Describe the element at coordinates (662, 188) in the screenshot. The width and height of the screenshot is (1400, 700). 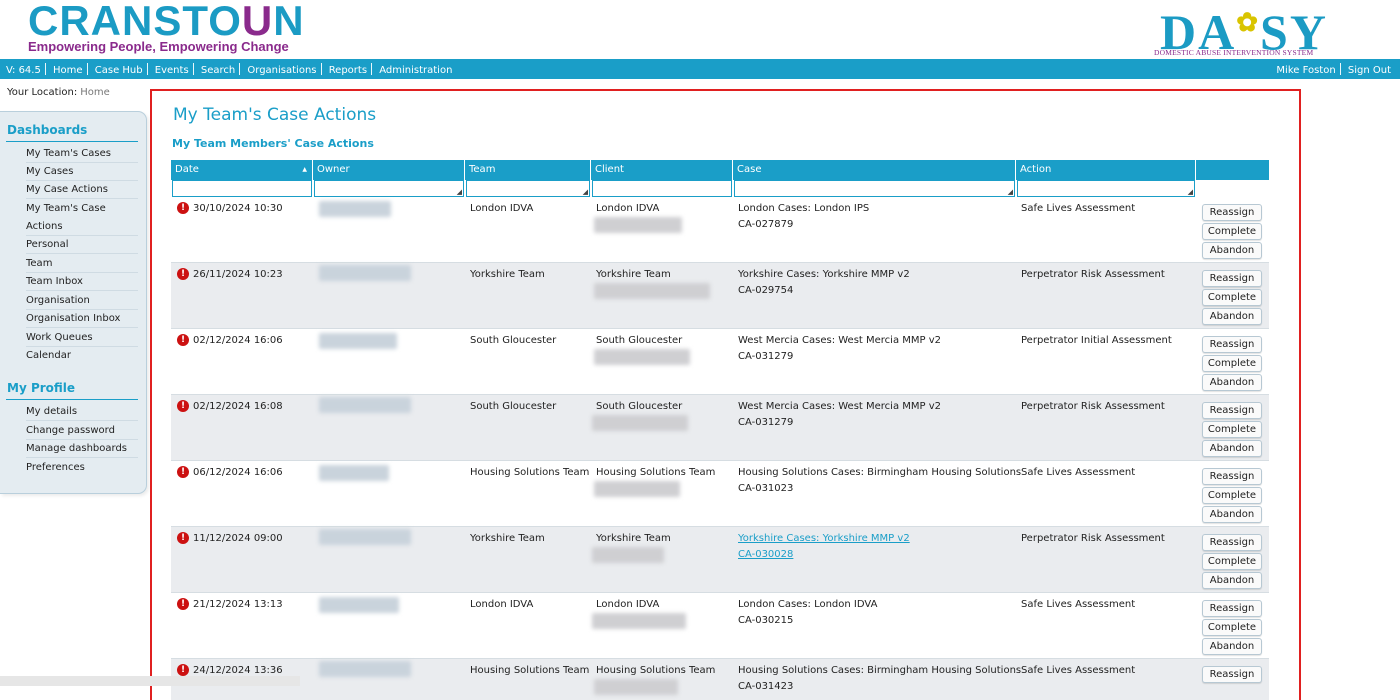
I see `client-filter-input` at that location.